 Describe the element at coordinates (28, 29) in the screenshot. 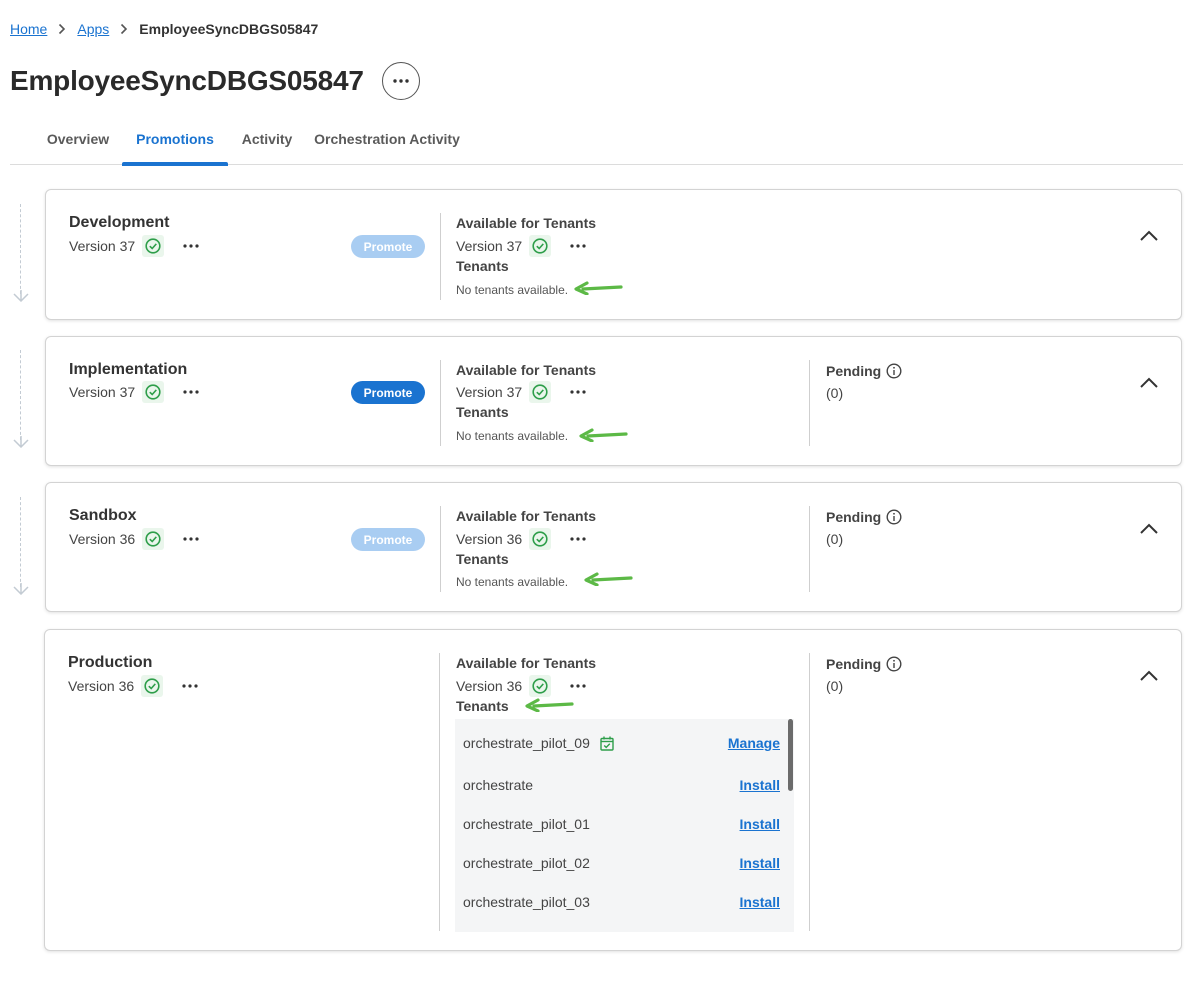

I see `breadcrumb-home-link: Home` at that location.